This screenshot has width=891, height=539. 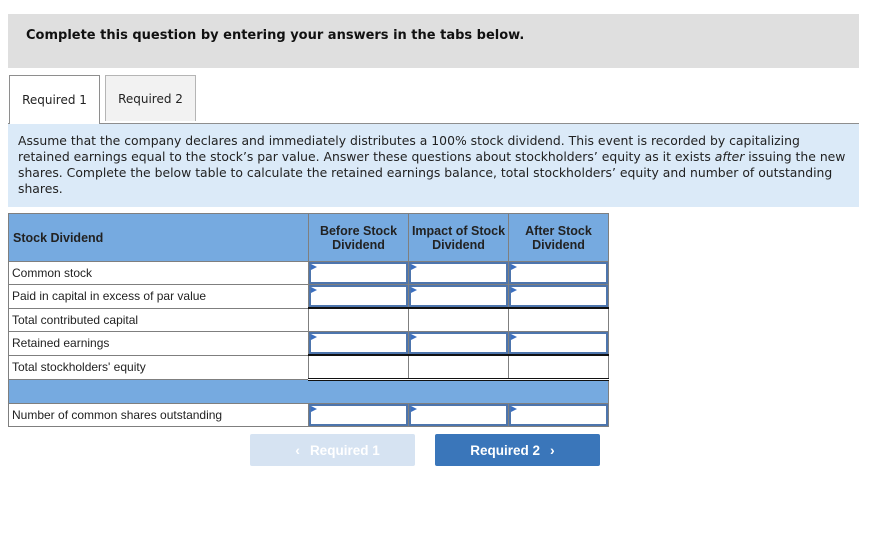 I want to click on total-equity-after, so click(x=558, y=367).